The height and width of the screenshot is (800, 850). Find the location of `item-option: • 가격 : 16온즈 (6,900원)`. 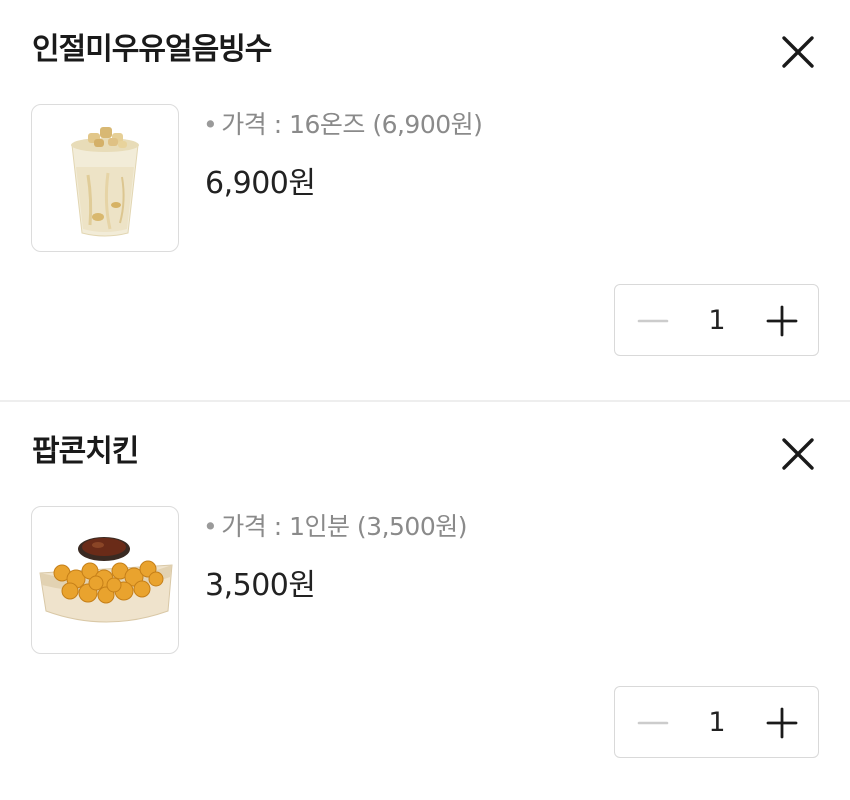

item-option: • 가격 : 16온즈 (6,900원) is located at coordinates (343, 125).